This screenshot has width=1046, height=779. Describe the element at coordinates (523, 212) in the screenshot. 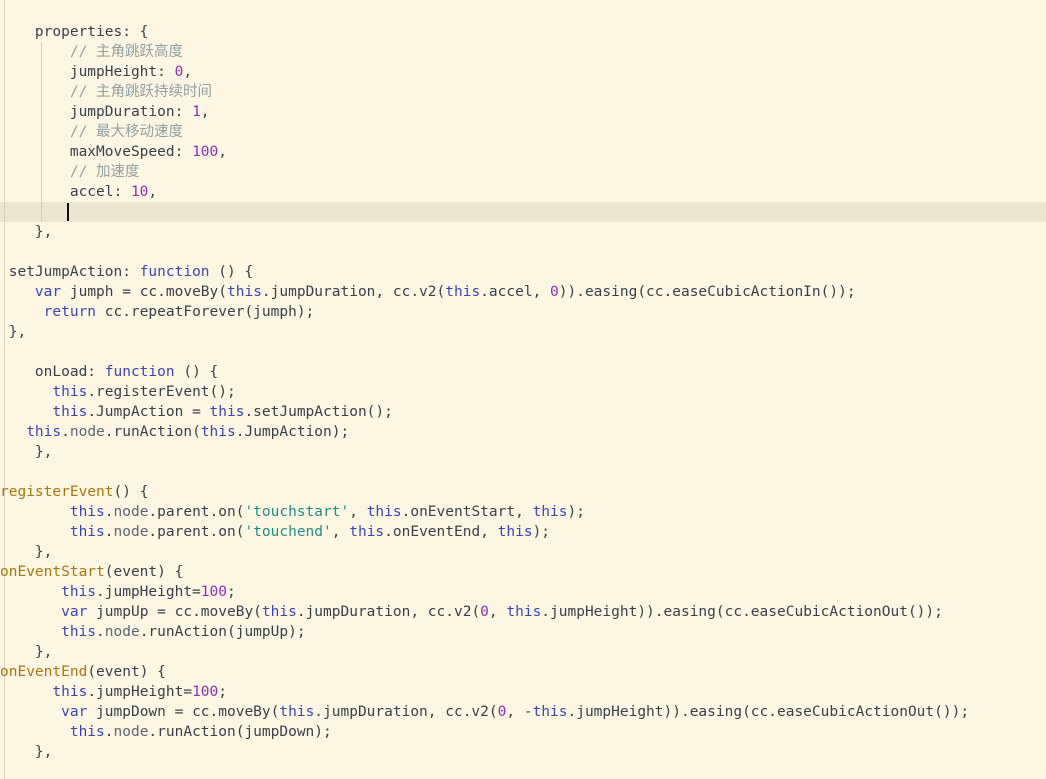

I see `current-line-highlight` at that location.